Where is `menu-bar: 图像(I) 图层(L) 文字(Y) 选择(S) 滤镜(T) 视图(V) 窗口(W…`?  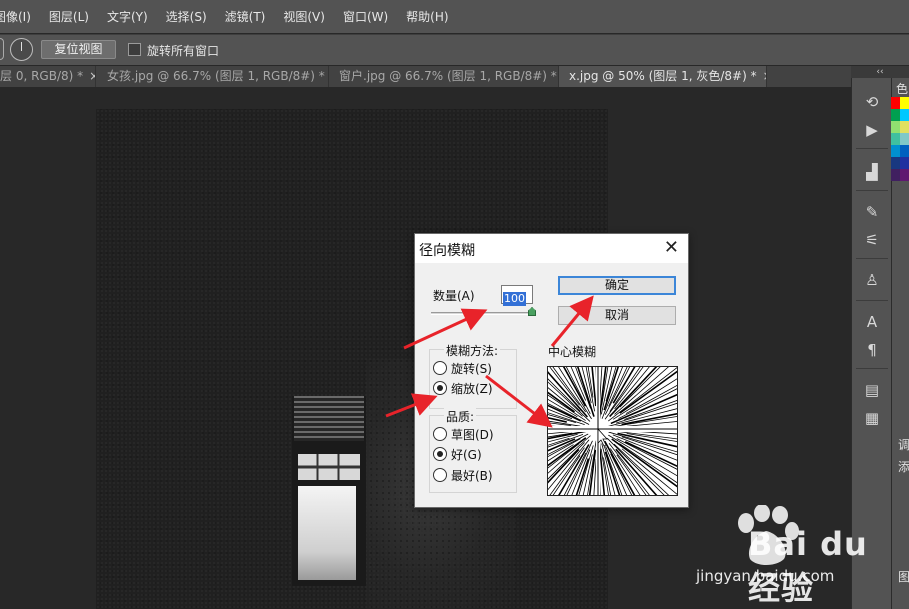 menu-bar: 图像(I) 图层(L) 文字(Y) 选择(S) 滤镜(T) 视图(V) 窗口(W… is located at coordinates (454, 16).